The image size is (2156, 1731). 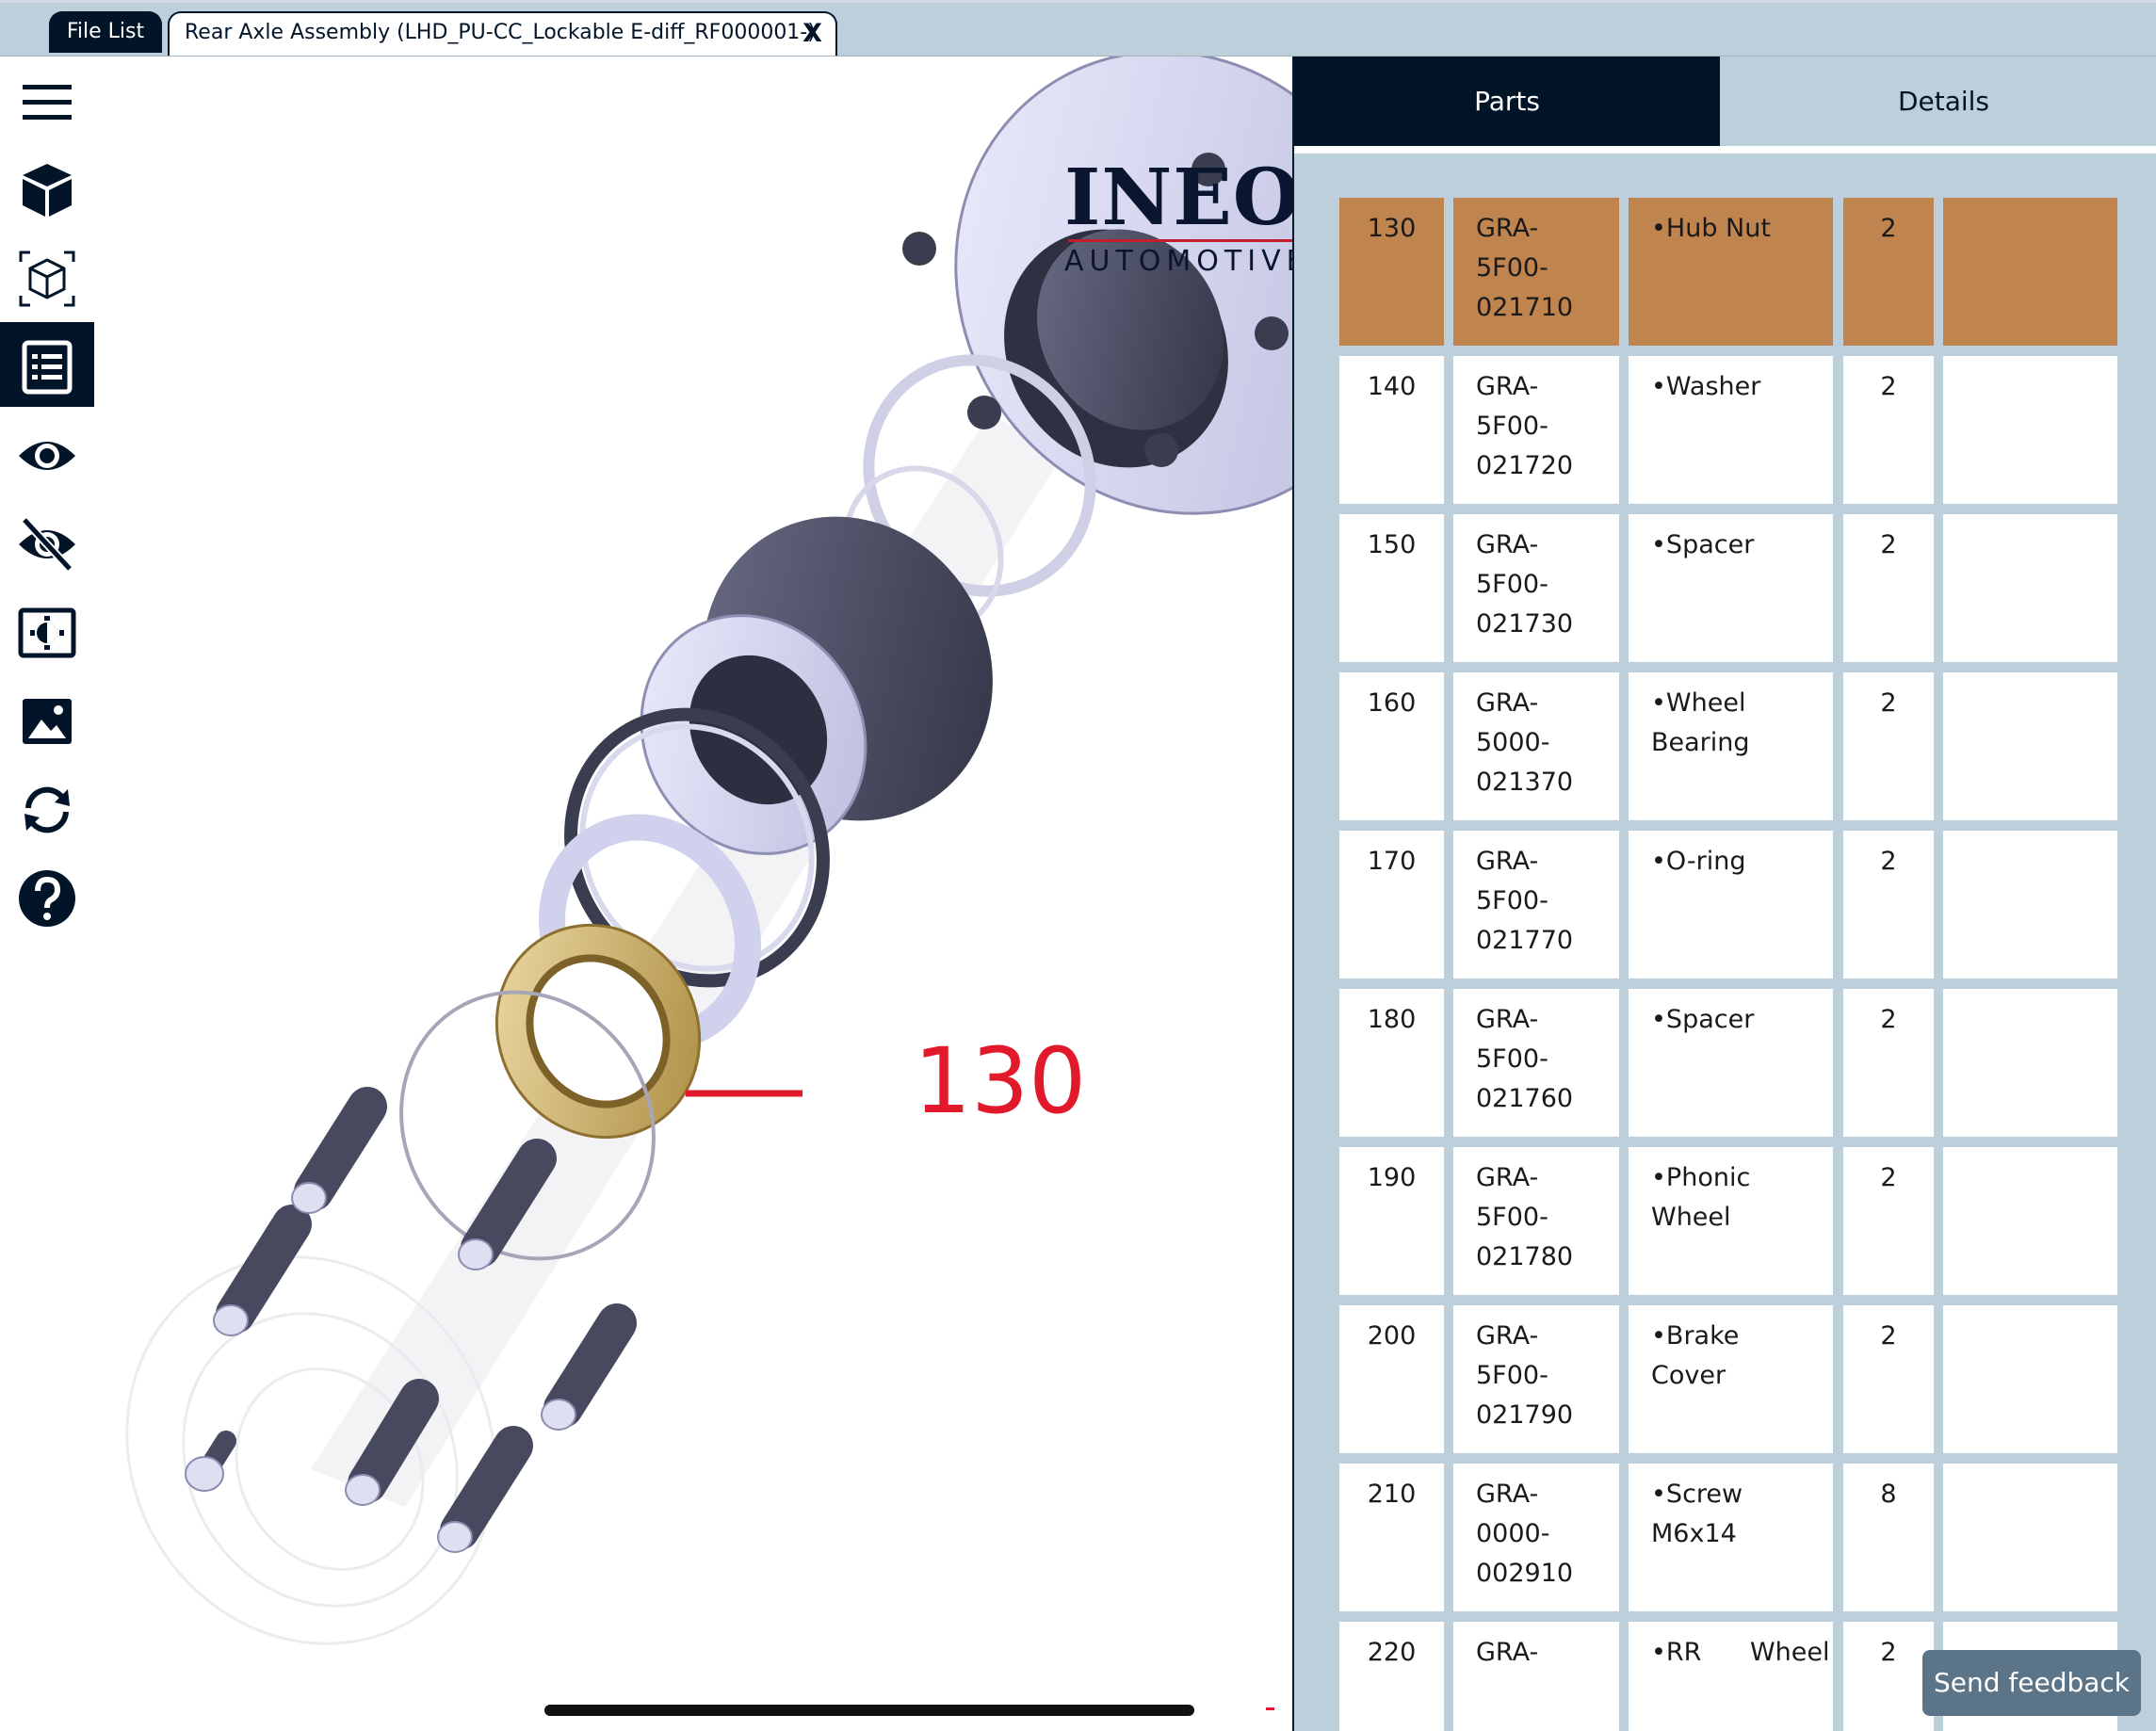 What do you see at coordinates (1536, 430) in the screenshot?
I see `part-number-cell: GRA- 5F00- 021720` at bounding box center [1536, 430].